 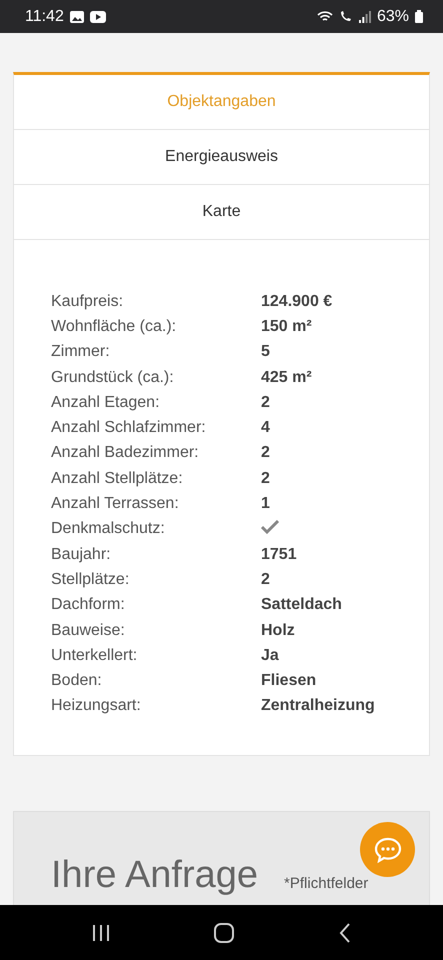 I want to click on detail-label: Anzahl Badezimmer:, so click(x=125, y=453).